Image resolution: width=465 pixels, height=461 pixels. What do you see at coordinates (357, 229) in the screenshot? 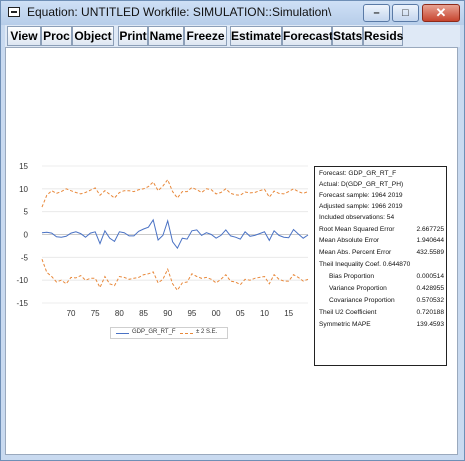
I see `stats-rmse-label: Root Mean Squared Error` at bounding box center [357, 229].